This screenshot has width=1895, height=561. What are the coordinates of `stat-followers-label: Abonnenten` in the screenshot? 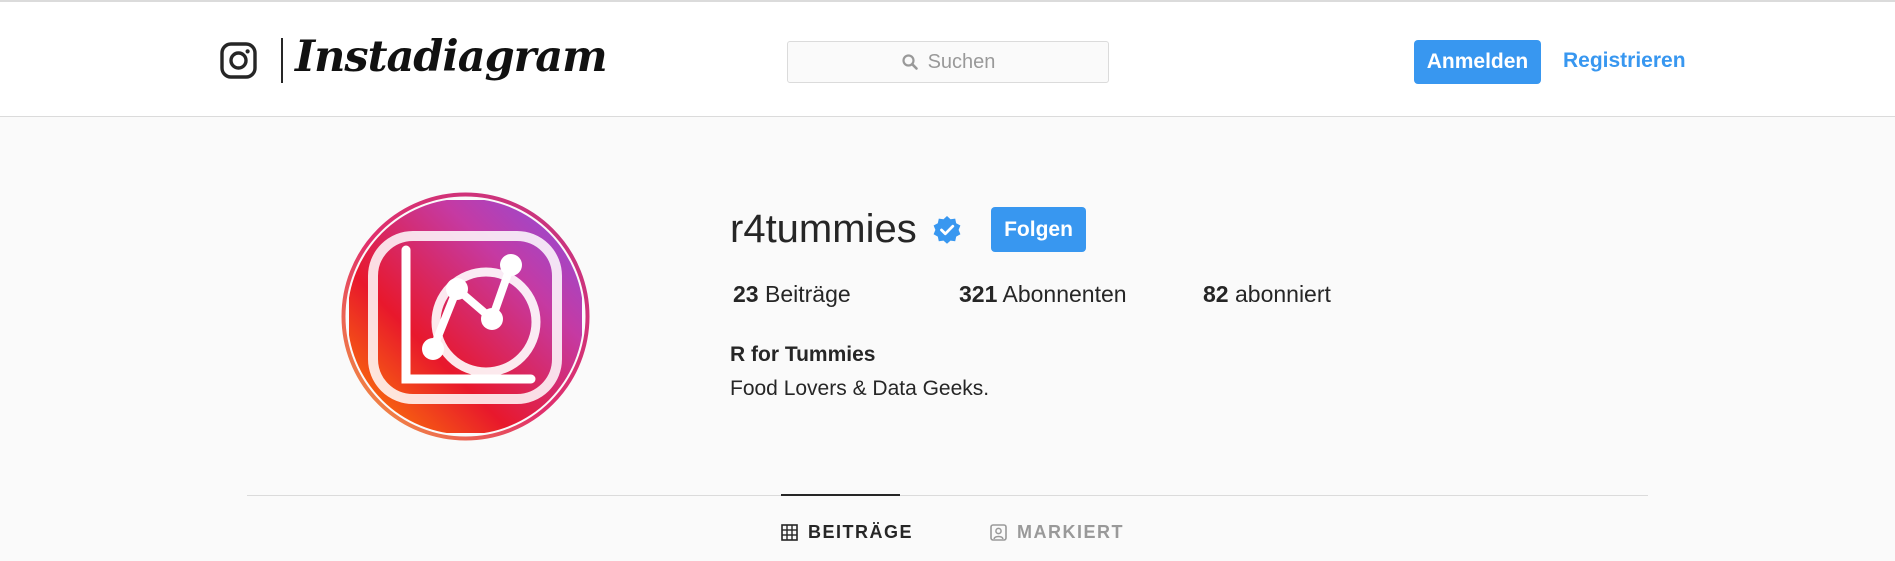 It's located at (1064, 294).